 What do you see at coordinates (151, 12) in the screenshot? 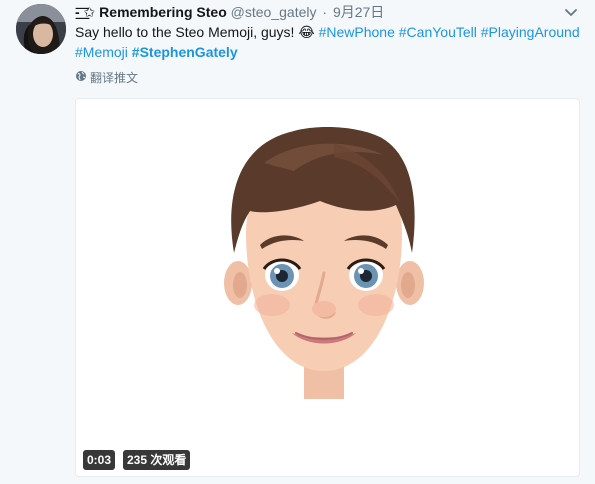
I see `display-name: -͟͟͞͞ ✩ Remembering Steo` at bounding box center [151, 12].